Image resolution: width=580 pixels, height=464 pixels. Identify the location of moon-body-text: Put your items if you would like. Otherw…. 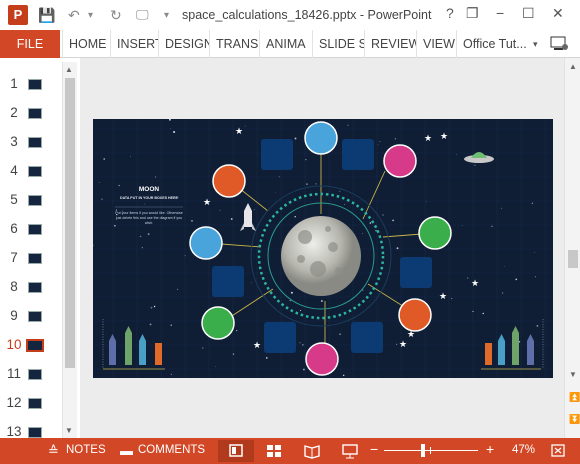
(149, 218).